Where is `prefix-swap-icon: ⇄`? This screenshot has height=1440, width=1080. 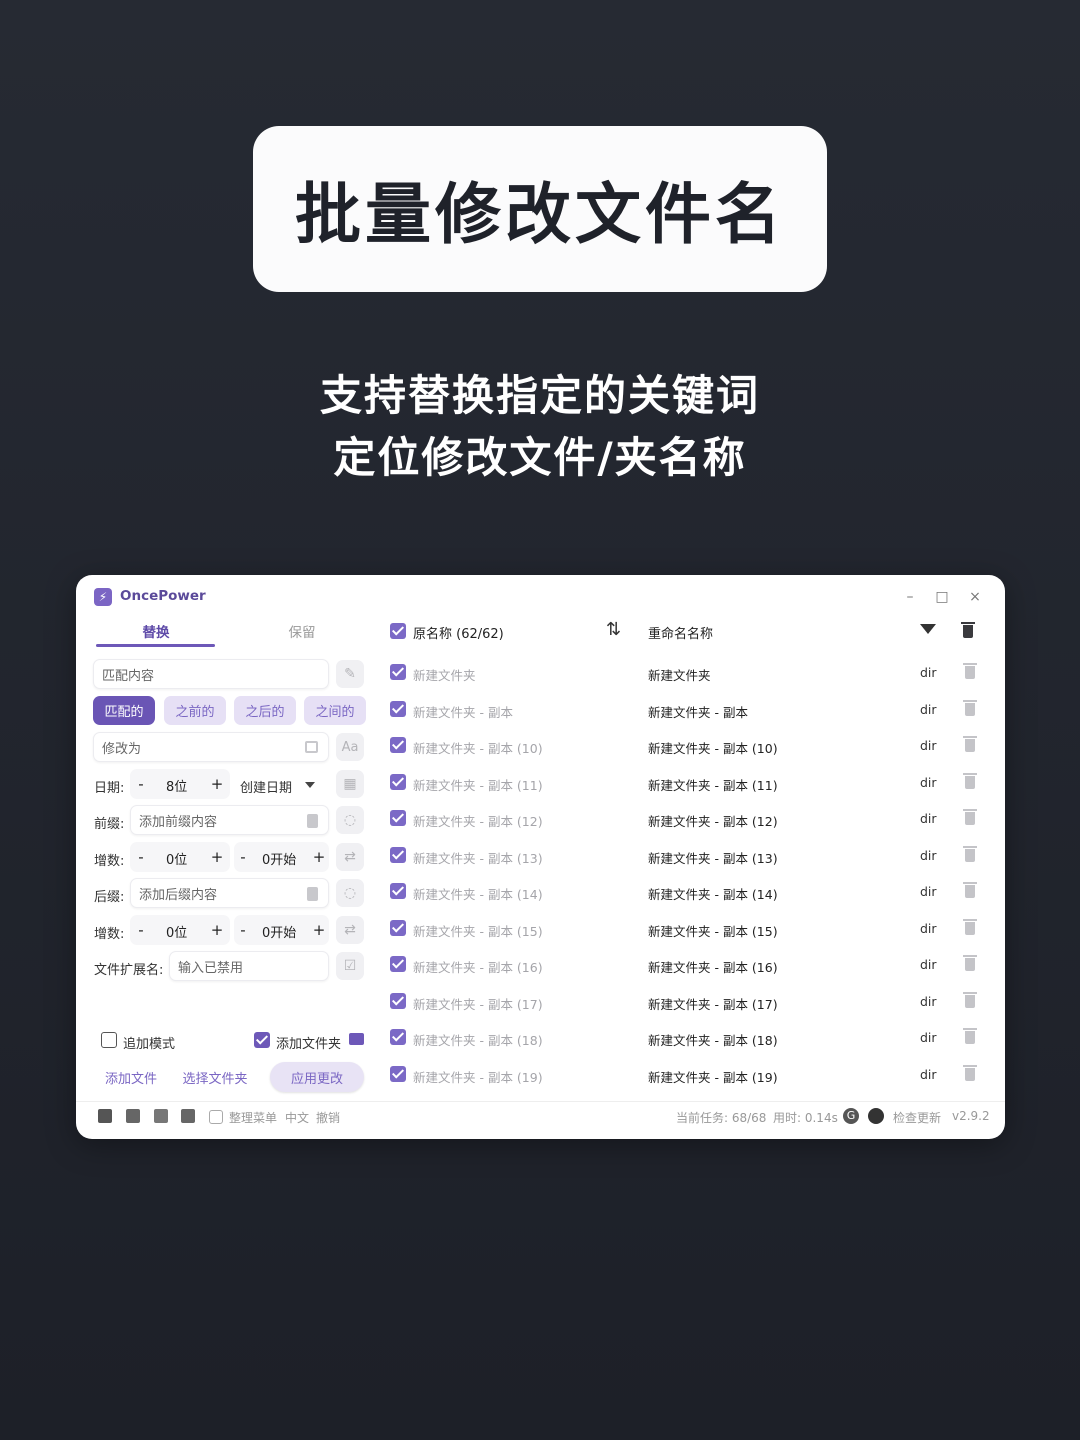 prefix-swap-icon: ⇄ is located at coordinates (350, 857).